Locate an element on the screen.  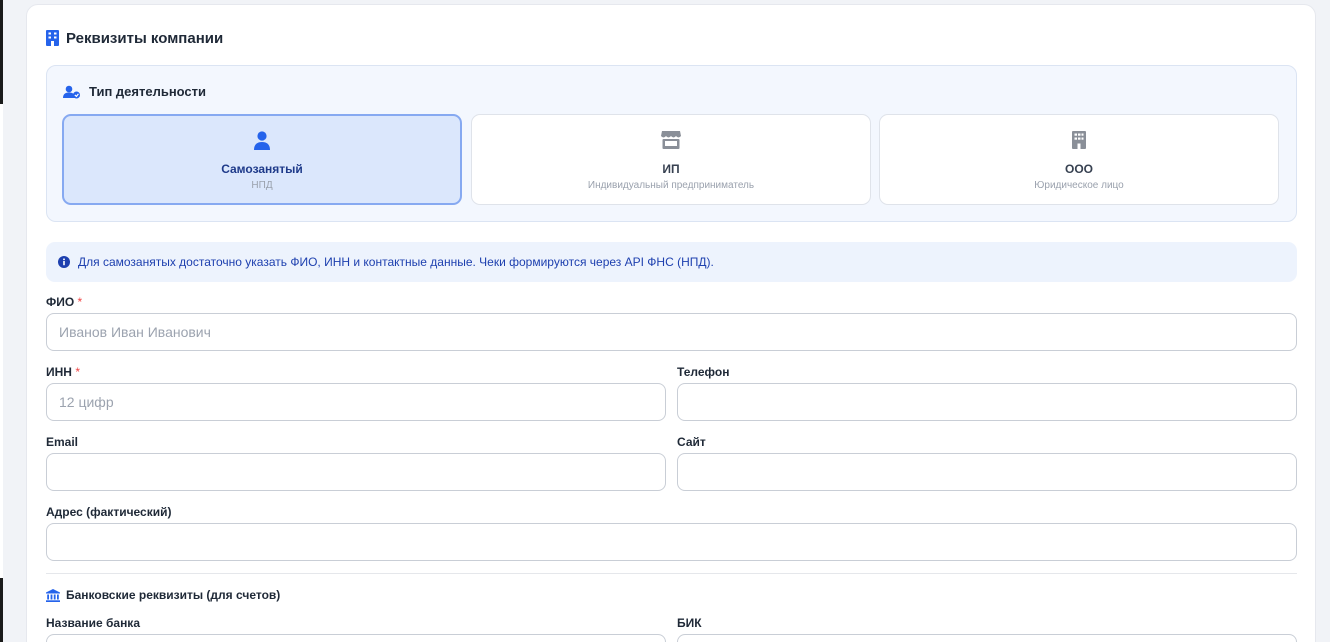
section-header: Реквизиты компании is located at coordinates (134, 38).